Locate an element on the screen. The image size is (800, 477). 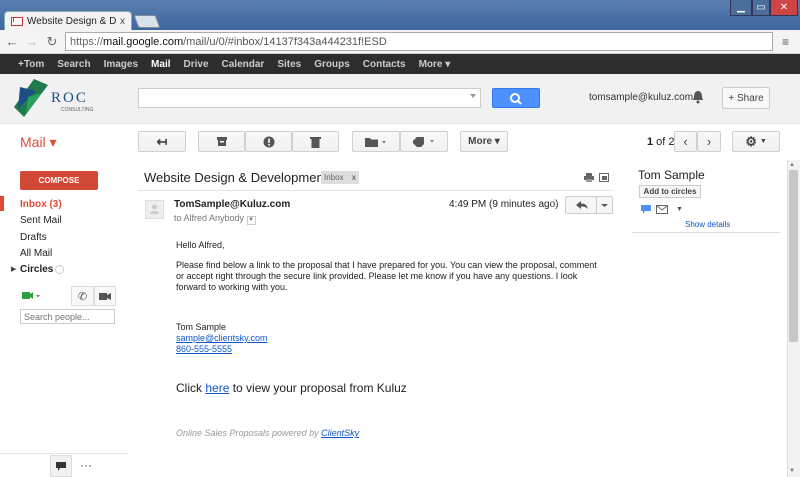
chevron-right-icon: › is located at coordinates (709, 141).